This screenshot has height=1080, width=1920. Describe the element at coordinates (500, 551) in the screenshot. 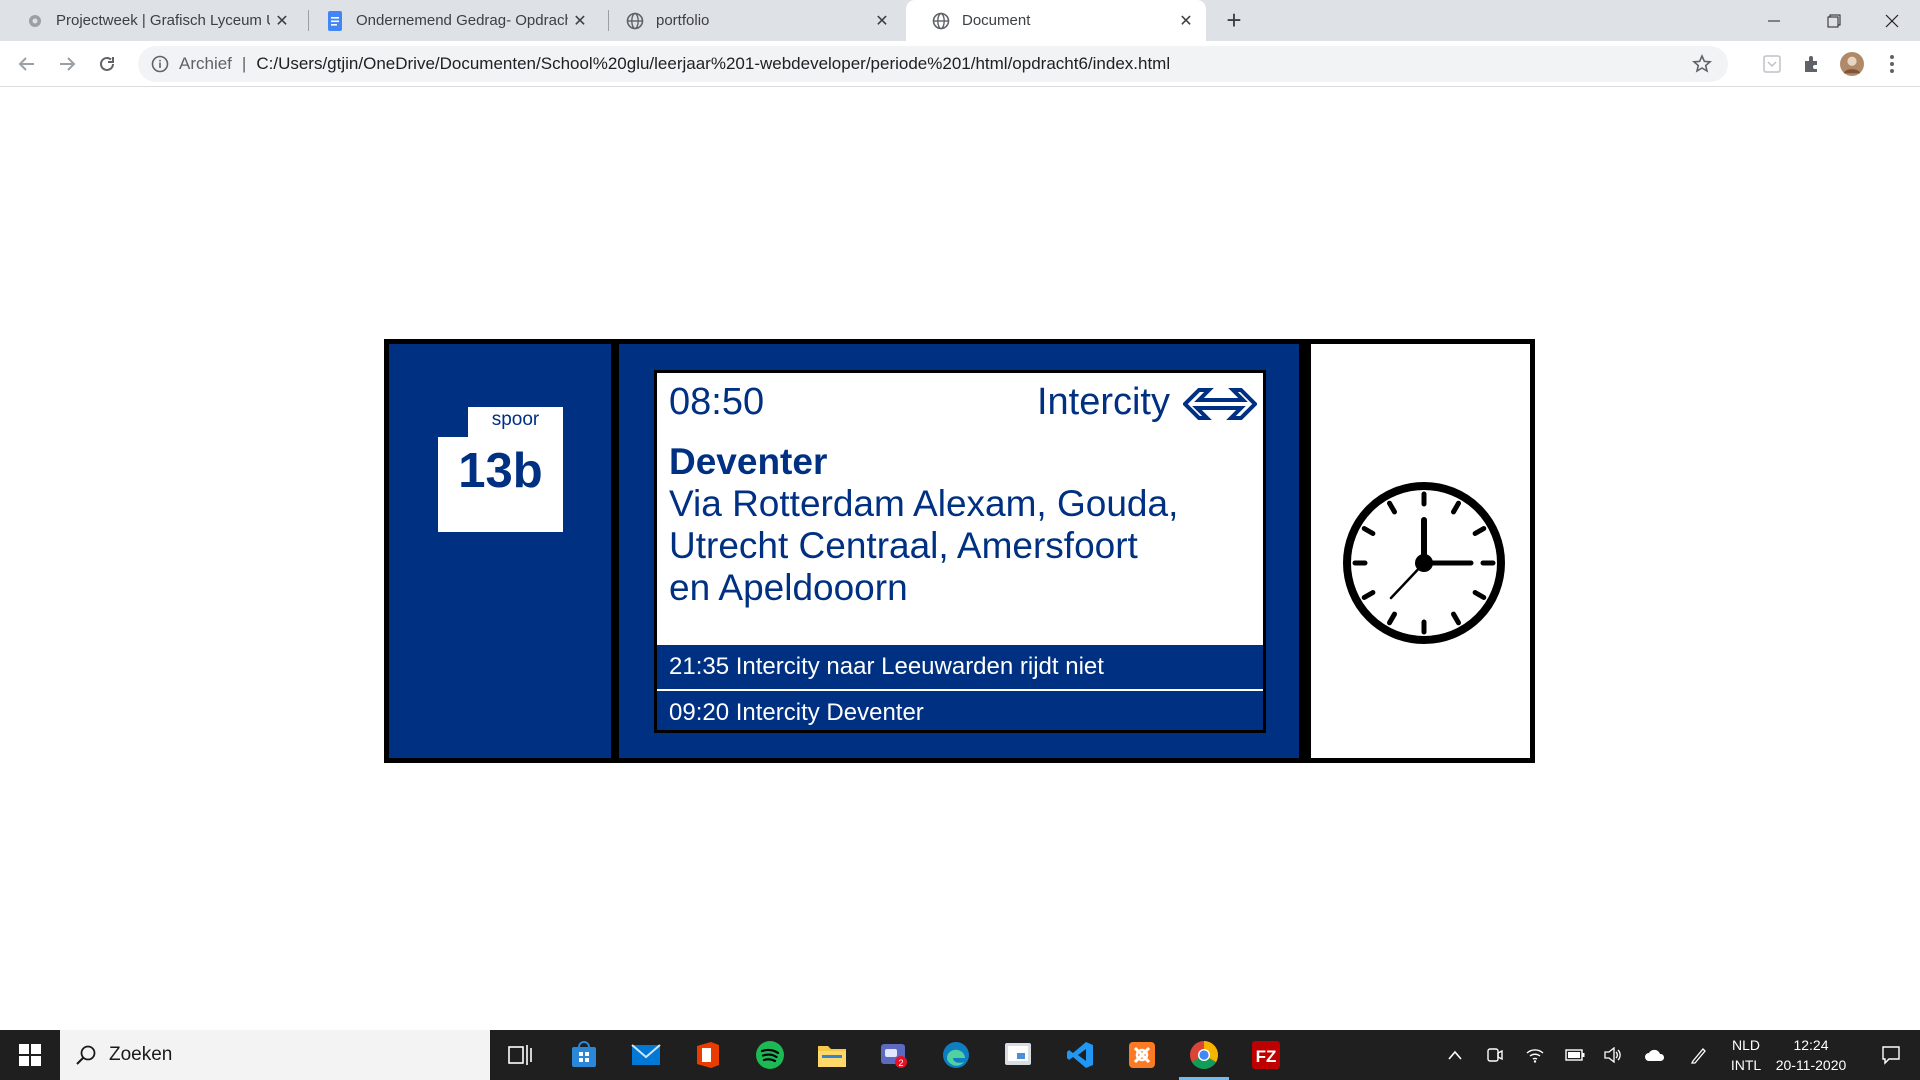

I see `platform-panel: spoor 13b` at that location.